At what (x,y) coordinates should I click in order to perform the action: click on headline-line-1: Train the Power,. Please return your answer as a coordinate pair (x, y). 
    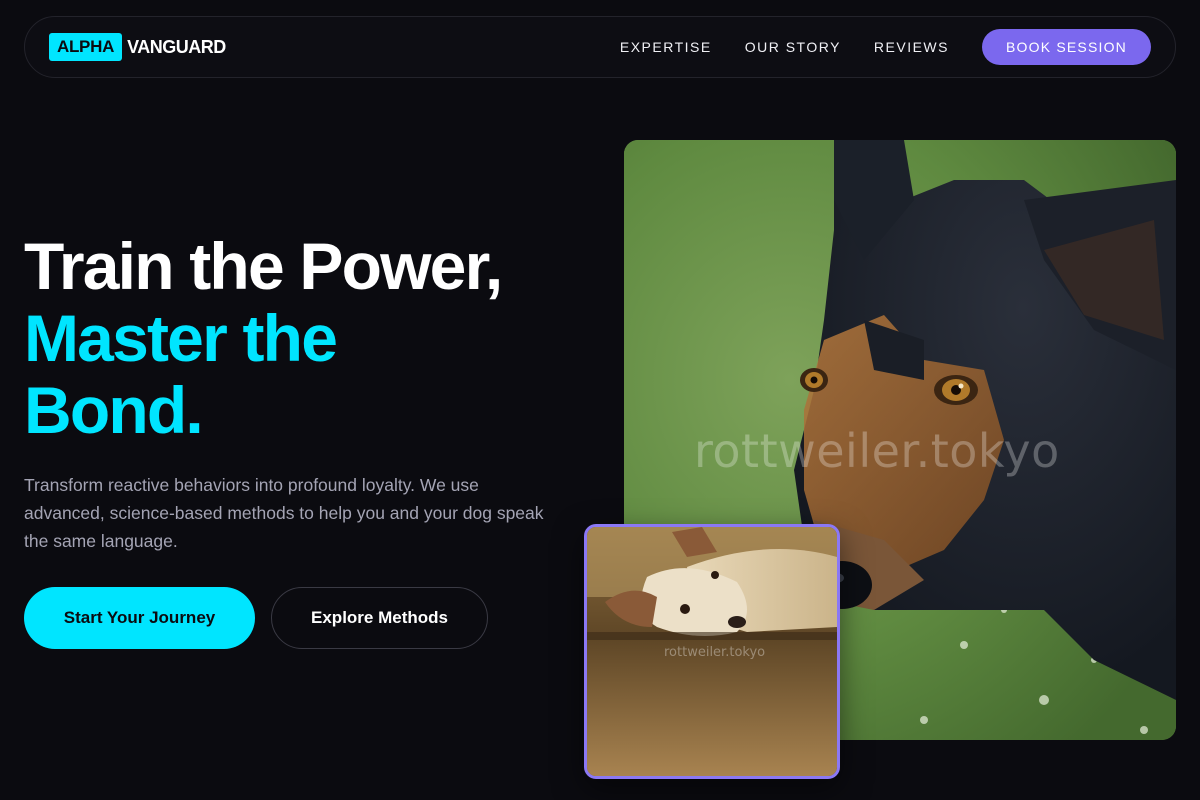
    Looking at the image, I should click on (263, 266).